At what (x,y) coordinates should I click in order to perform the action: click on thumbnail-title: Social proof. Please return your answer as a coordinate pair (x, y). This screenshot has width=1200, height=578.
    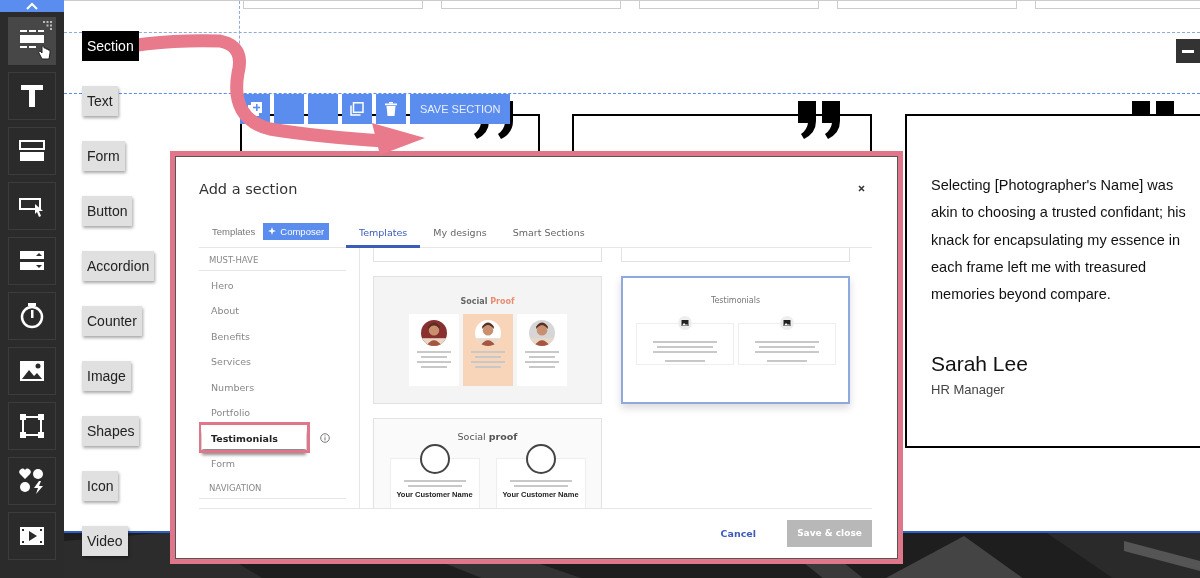
    Looking at the image, I should click on (487, 436).